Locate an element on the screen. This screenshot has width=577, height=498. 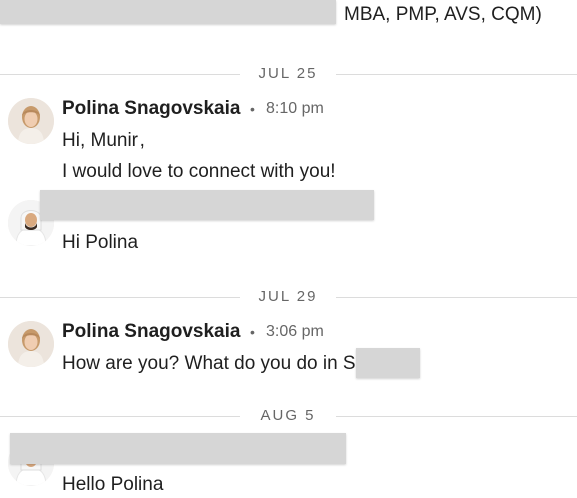
date-divider: JUL 25 is located at coordinates (288, 74).